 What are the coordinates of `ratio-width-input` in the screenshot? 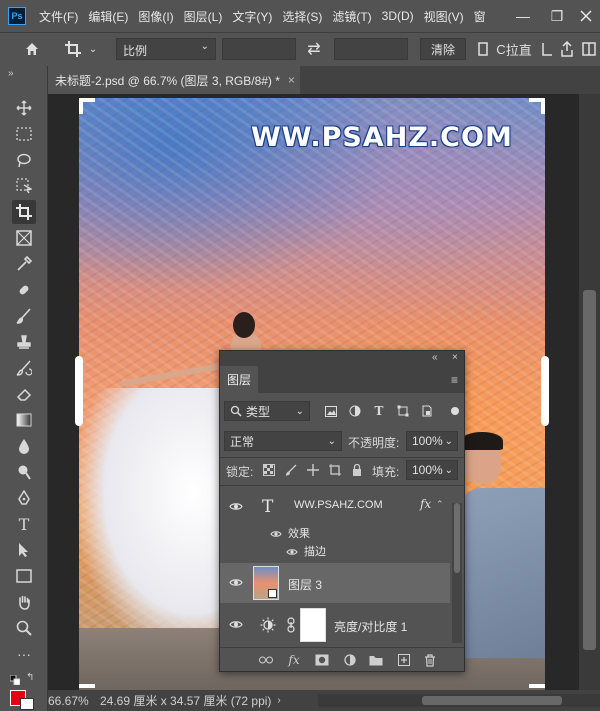 It's located at (259, 49).